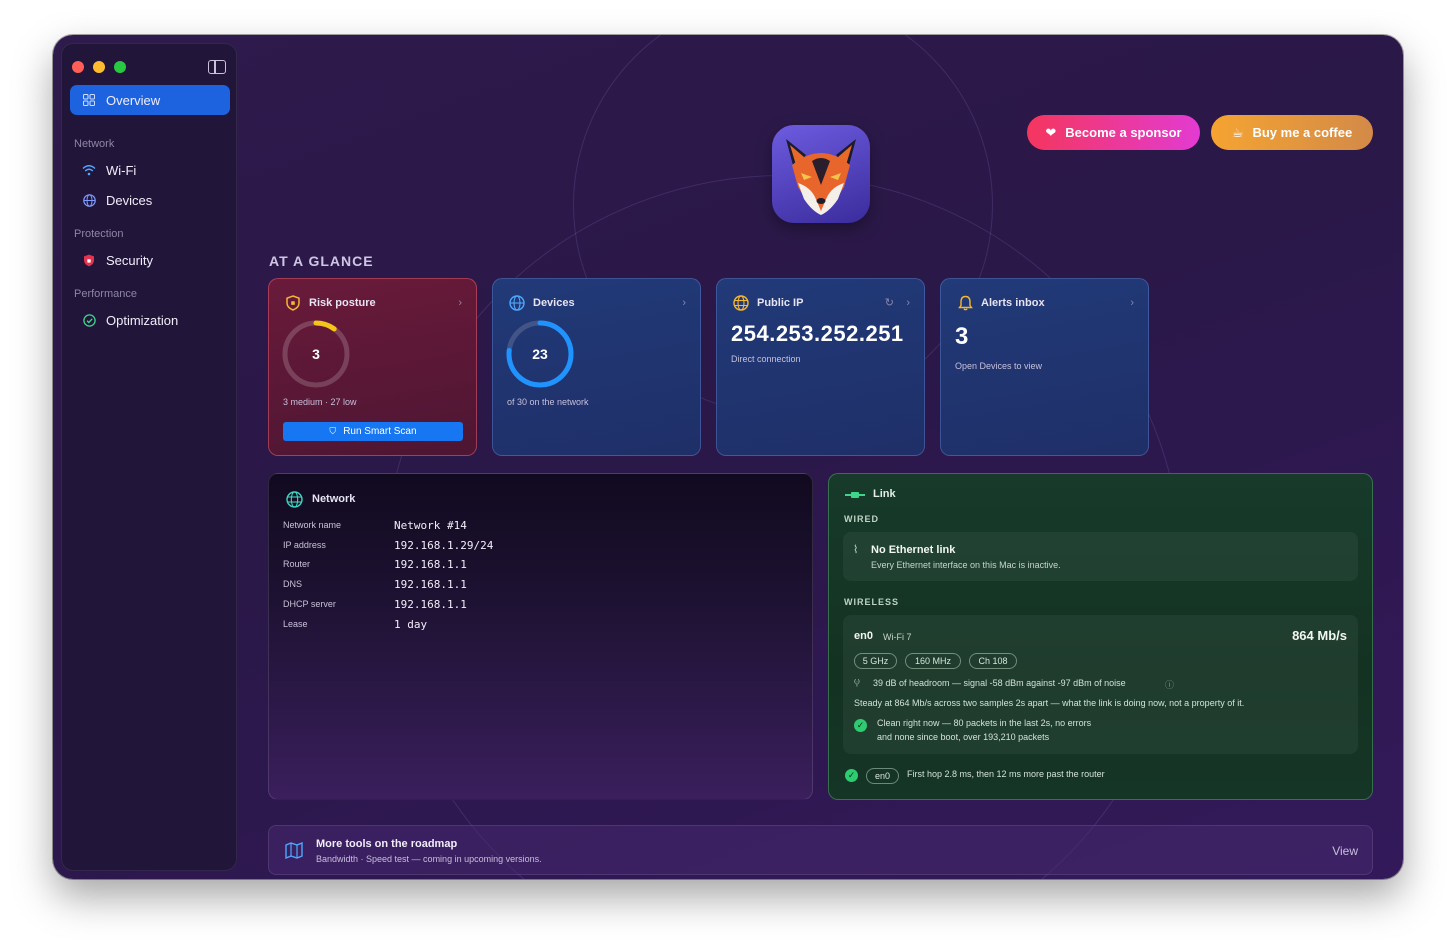 The height and width of the screenshot is (949, 1456). Describe the element at coordinates (142, 320) in the screenshot. I see `sidebar-item-label: Optimization` at that location.